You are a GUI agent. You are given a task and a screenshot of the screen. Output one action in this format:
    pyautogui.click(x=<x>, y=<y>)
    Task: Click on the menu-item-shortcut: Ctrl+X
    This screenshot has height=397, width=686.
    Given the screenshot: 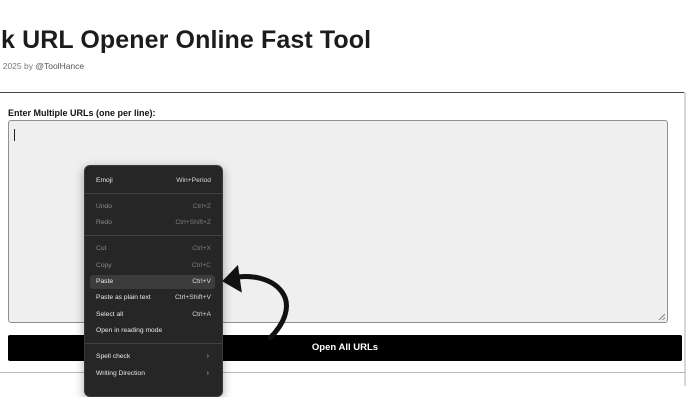 What is the action you would take?
    pyautogui.click(x=201, y=248)
    